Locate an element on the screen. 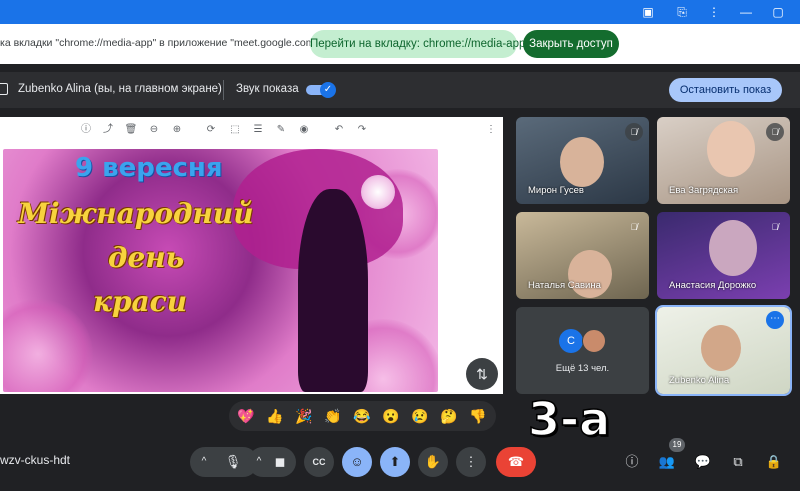 The height and width of the screenshot is (491, 800). crop-icon: ⬚ is located at coordinates (235, 130).